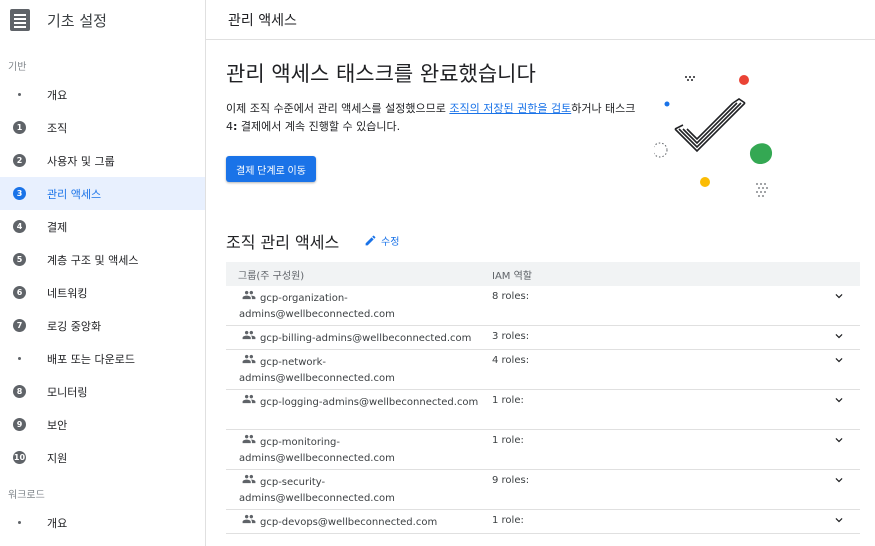 The width and height of the screenshot is (875, 546). I want to click on desc-text-1: 이제 조직 수준에서 관리 액세스를 설정했으므로, so click(338, 108).